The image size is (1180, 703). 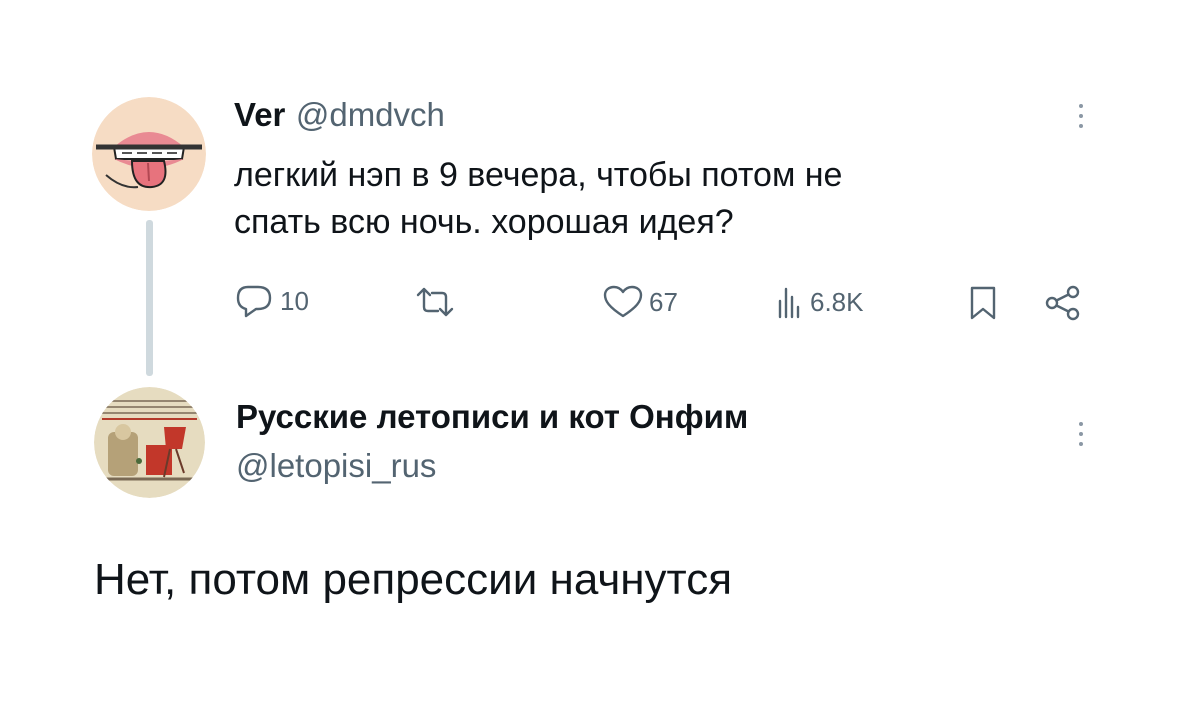 I want to click on avatar-ver, so click(x=149, y=154).